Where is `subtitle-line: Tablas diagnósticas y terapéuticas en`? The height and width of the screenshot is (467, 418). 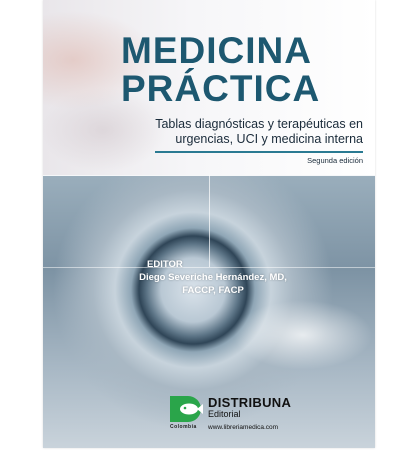 subtitle-line: Tablas diagnósticas y terapéuticas en is located at coordinates (259, 124).